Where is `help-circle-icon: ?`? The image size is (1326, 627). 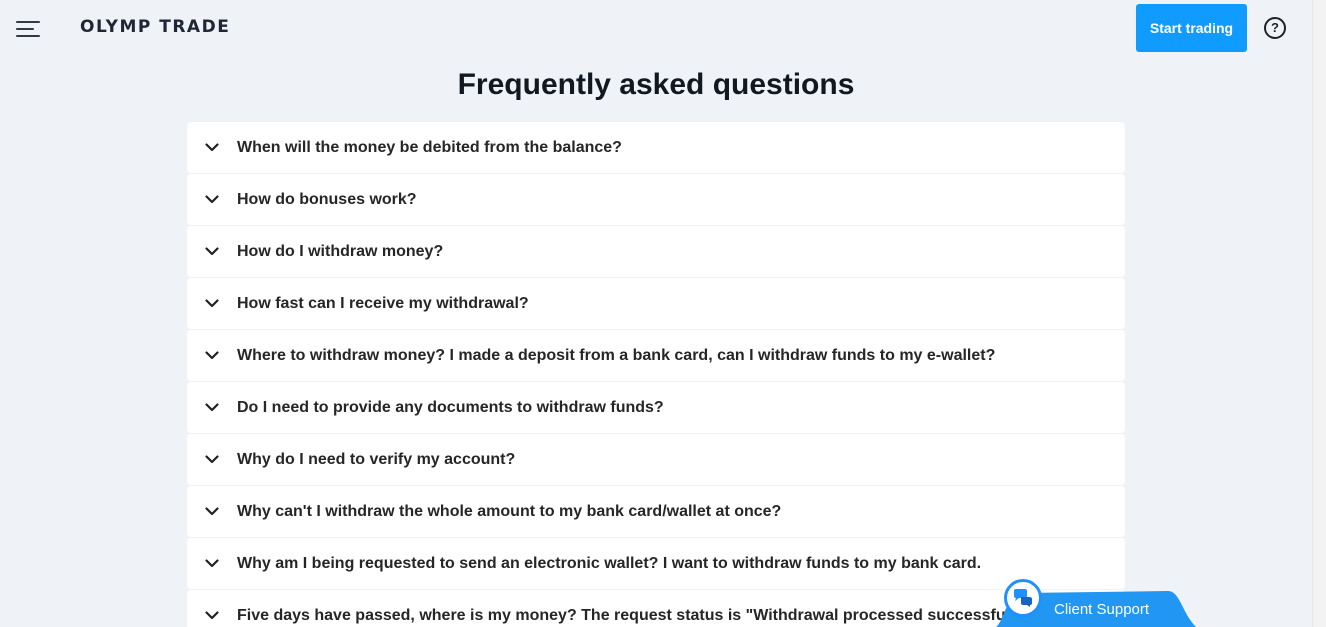 help-circle-icon: ? is located at coordinates (1275, 28).